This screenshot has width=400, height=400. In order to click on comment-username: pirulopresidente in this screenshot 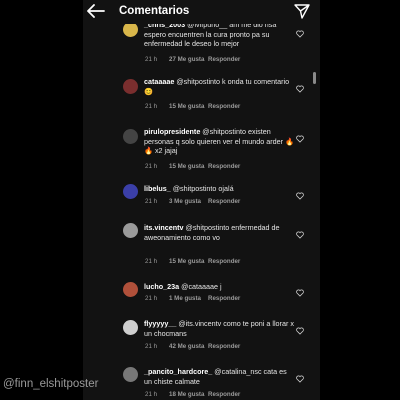, I will do `click(172, 131)`.